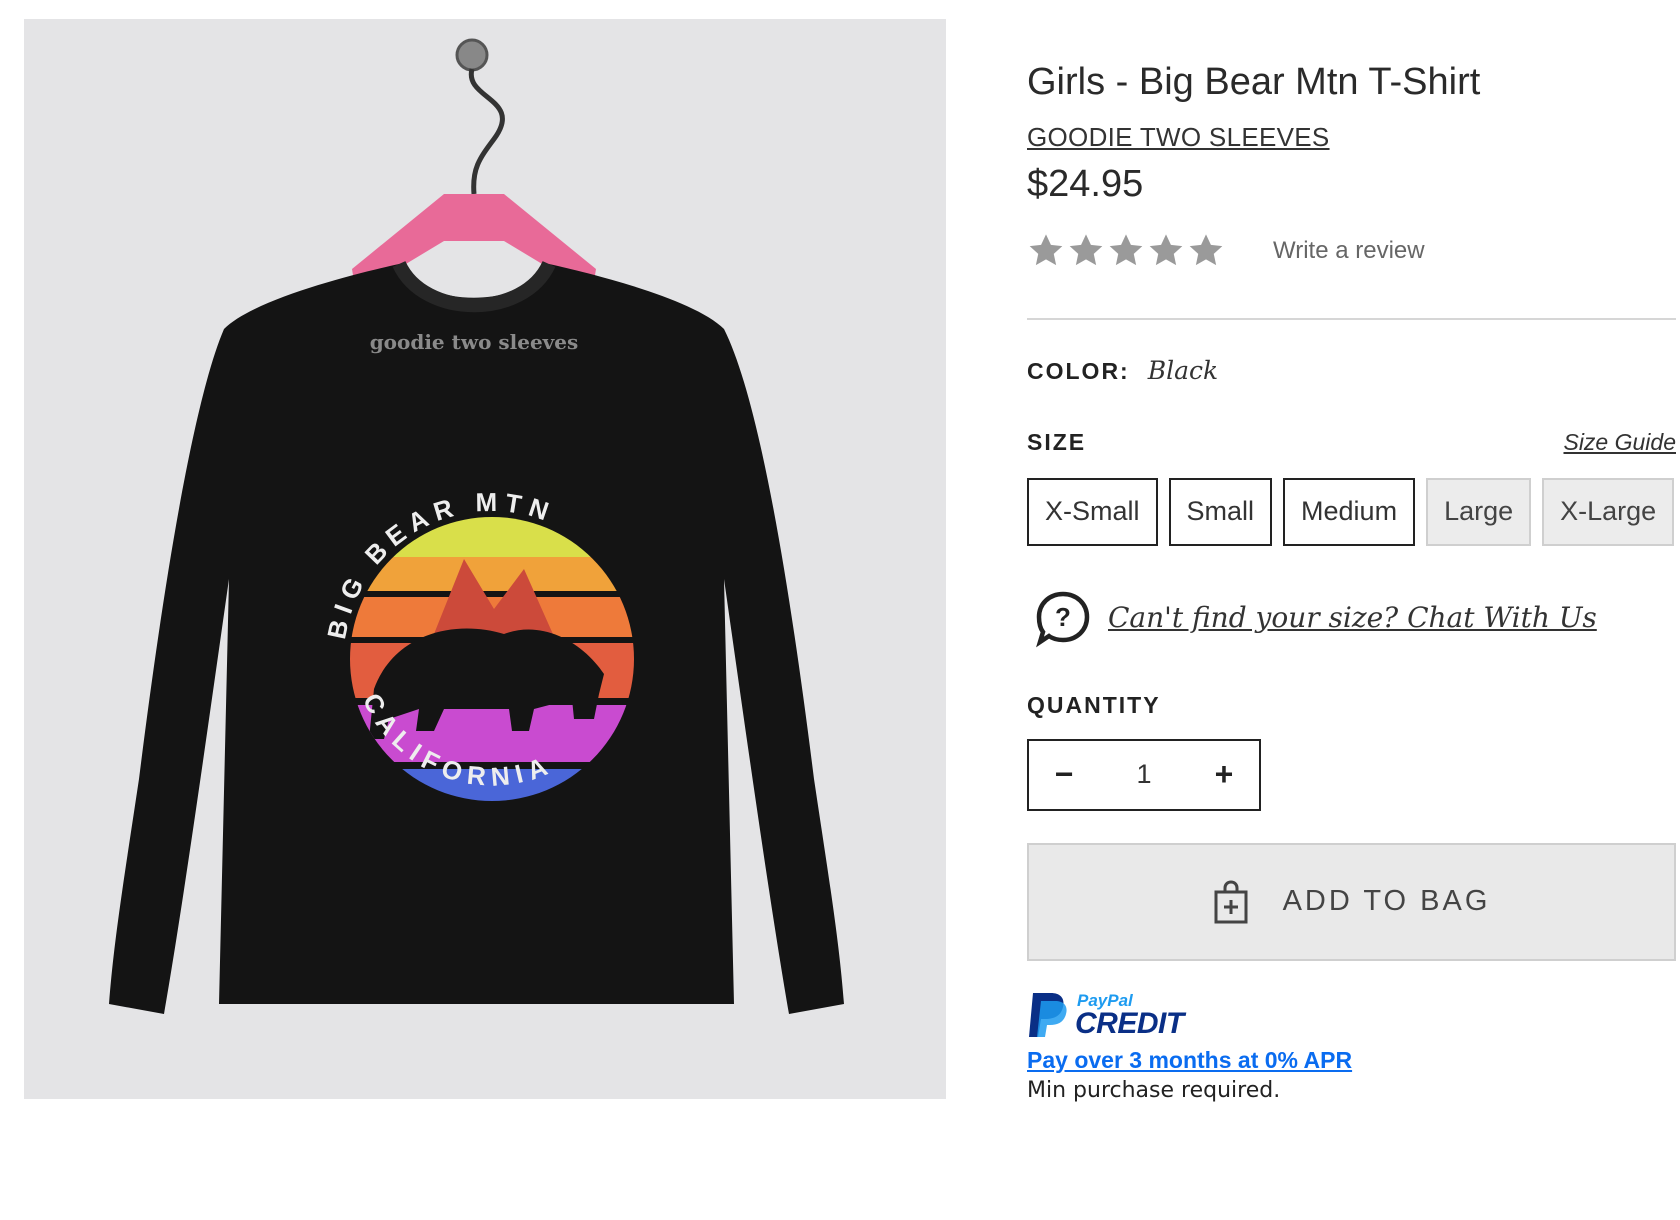 The height and width of the screenshot is (1220, 1680). I want to click on quantity-increase-button: +, so click(1224, 774).